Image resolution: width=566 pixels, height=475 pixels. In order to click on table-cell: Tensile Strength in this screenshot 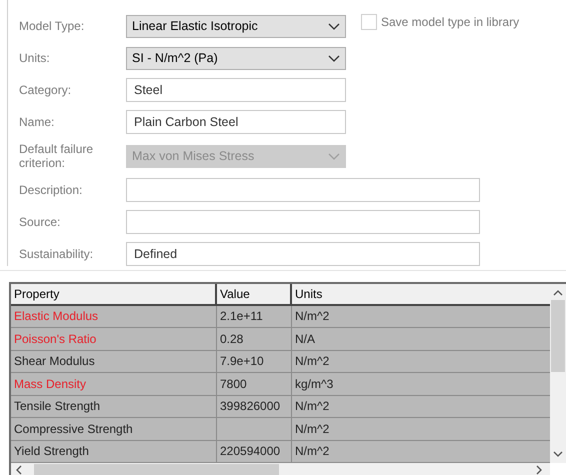, I will do `click(114, 407)`.